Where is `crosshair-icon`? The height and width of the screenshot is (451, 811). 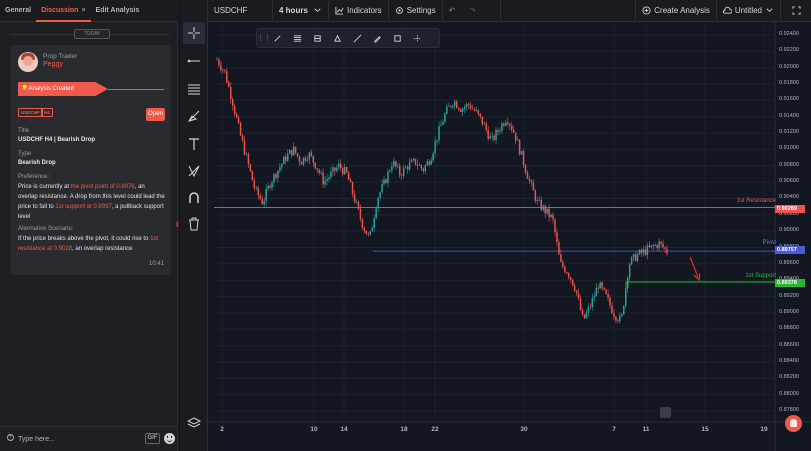 crosshair-icon is located at coordinates (194, 33).